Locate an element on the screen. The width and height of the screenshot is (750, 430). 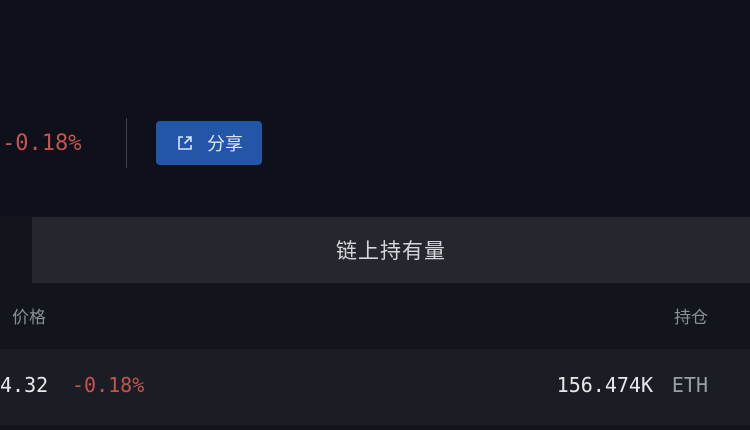
share-button: 分享 is located at coordinates (209, 143).